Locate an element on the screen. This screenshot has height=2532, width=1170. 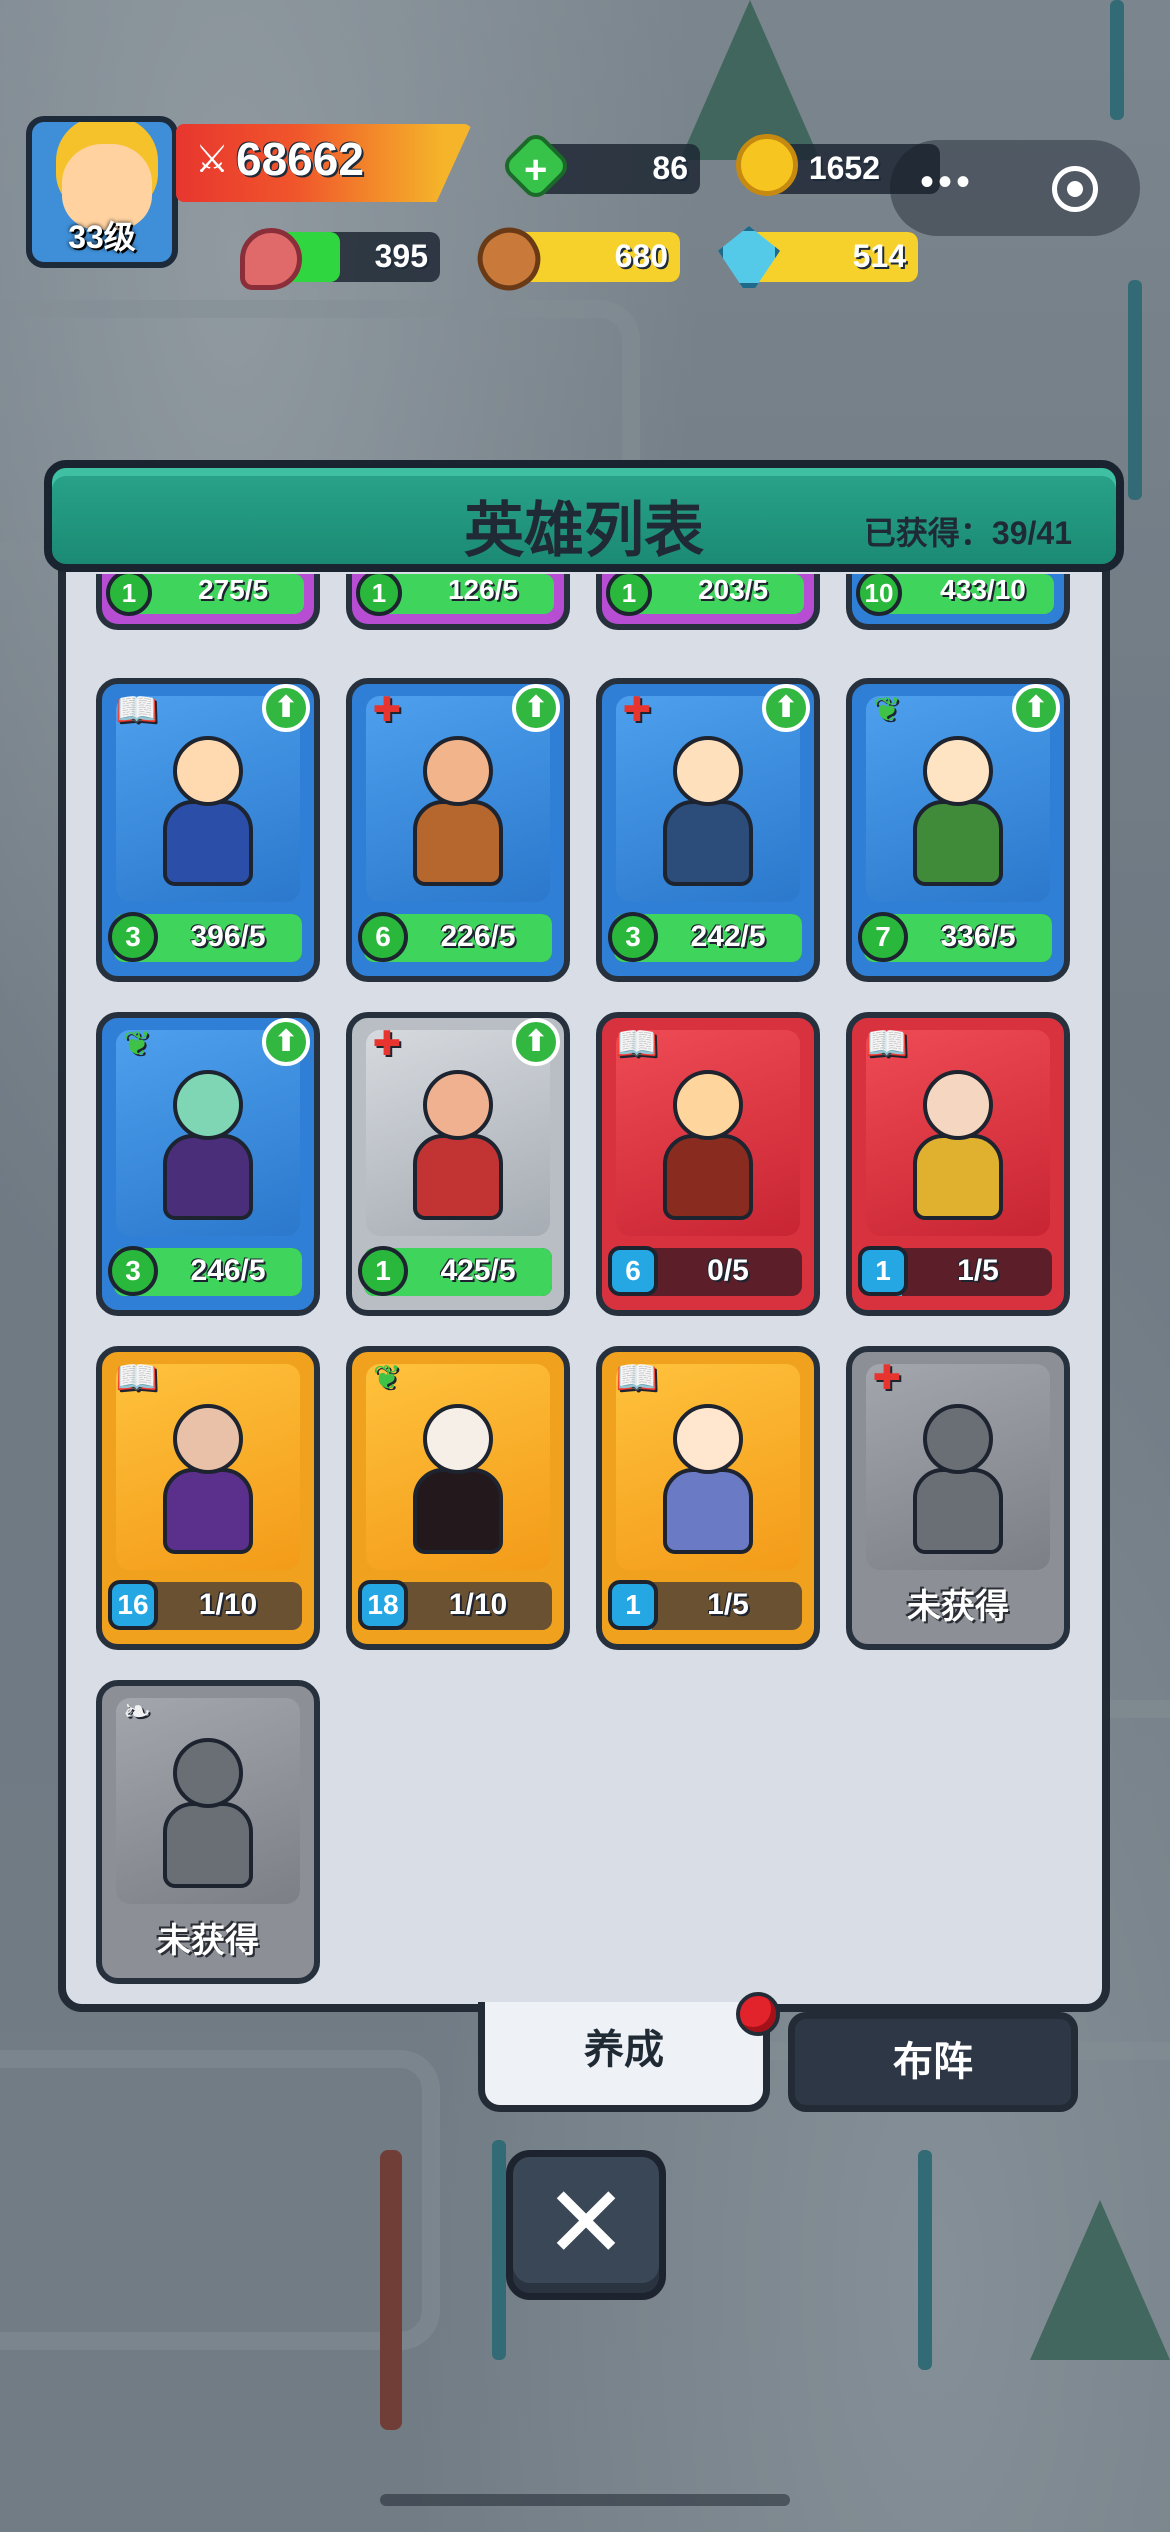
hero-card-priest: 📖 ⬆ 396/5 3 is located at coordinates (208, 830).